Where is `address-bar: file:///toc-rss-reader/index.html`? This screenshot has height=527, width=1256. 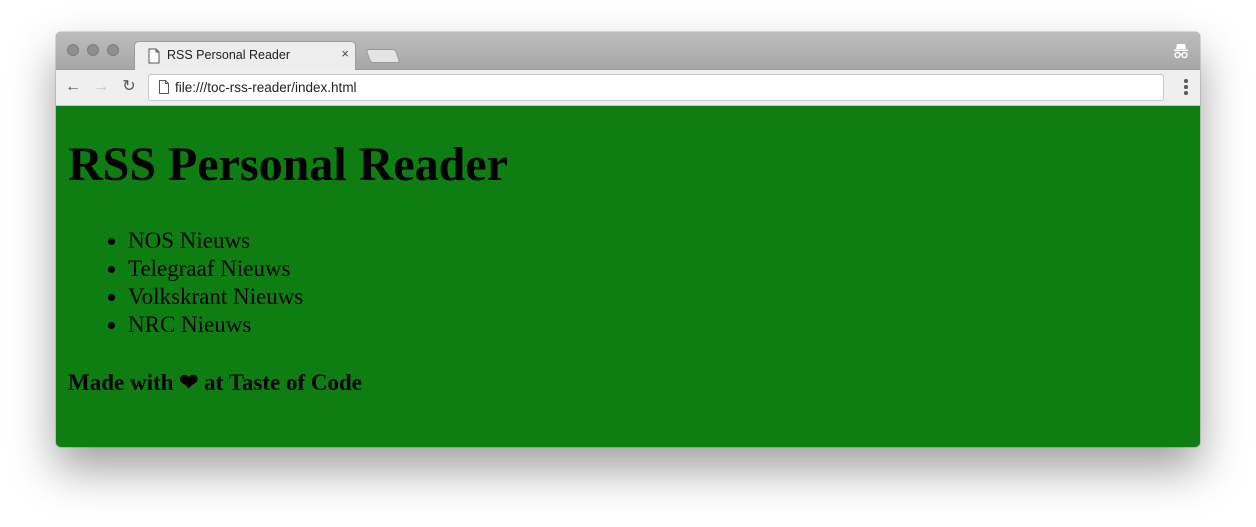 address-bar: file:///toc-rss-reader/index.html is located at coordinates (656, 87).